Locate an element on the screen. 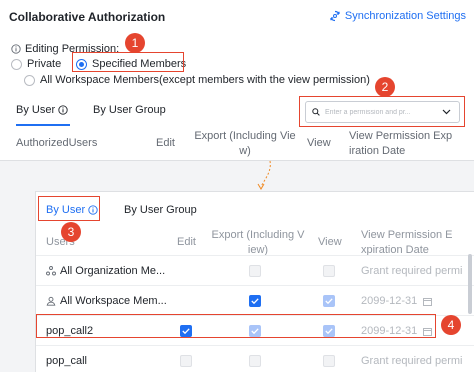 This screenshot has height=372, width=474. workspace-icon is located at coordinates (51, 301).